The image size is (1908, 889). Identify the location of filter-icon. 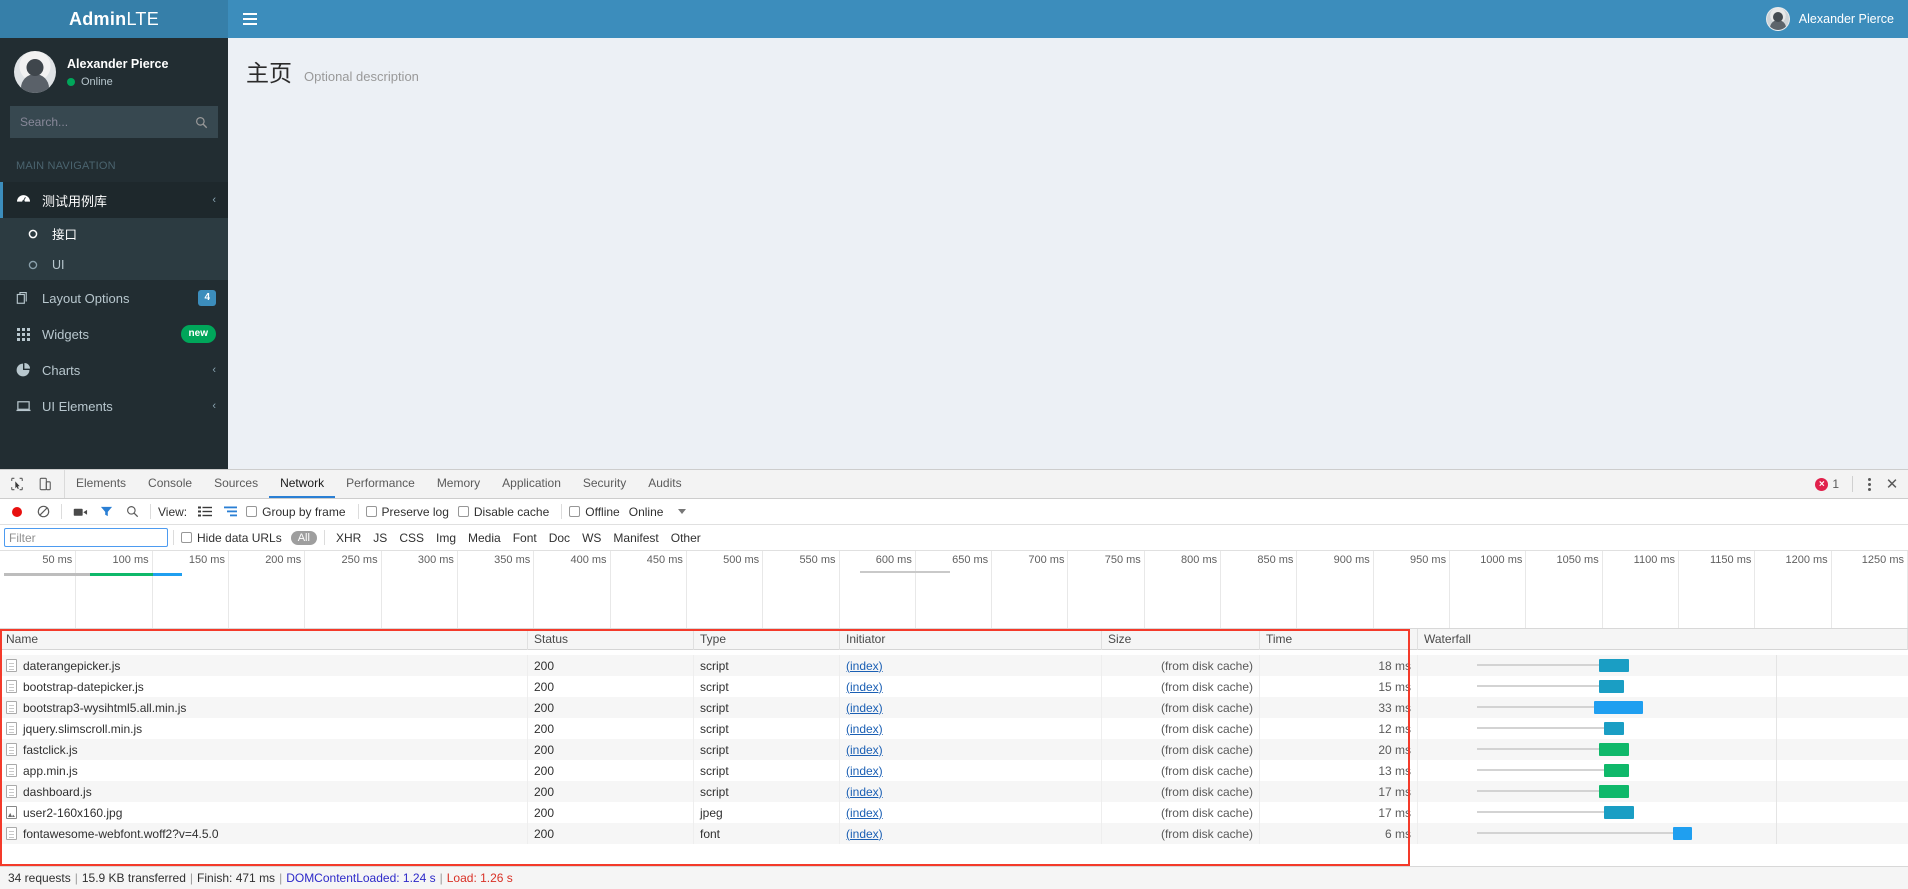
(106, 512).